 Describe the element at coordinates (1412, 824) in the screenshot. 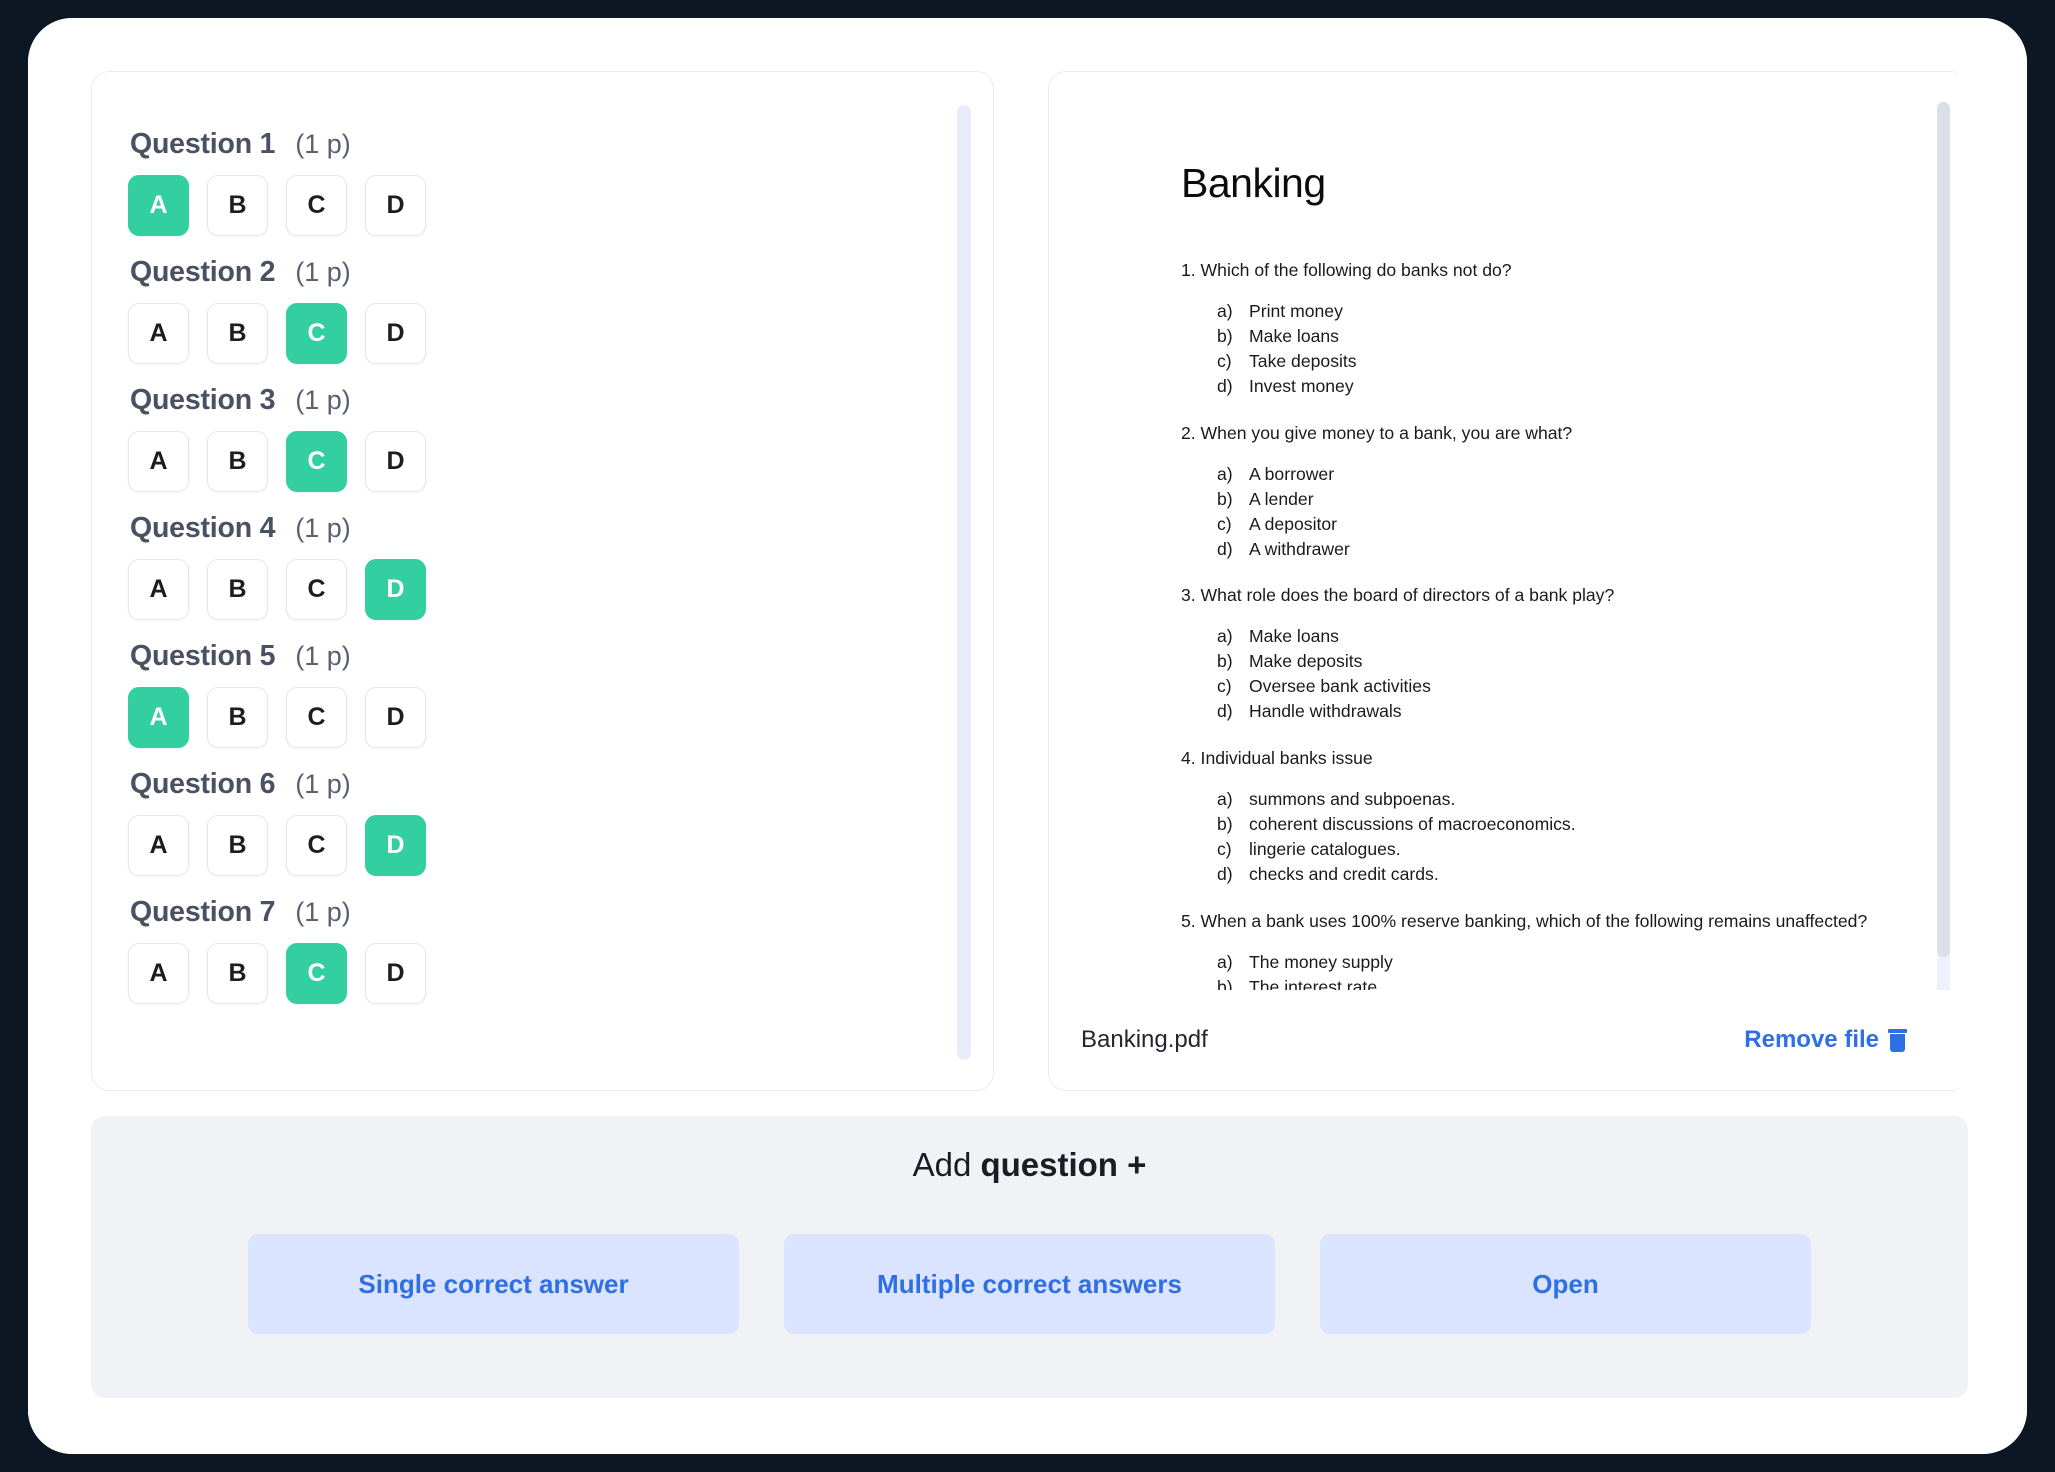

I see `pdf-option-text: coherent discussions of macroeconomics.` at that location.